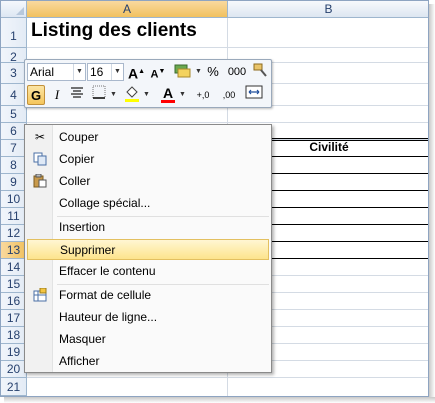 Image resolution: width=435 pixels, height=403 pixels. What do you see at coordinates (99, 92) in the screenshot?
I see `borders-icon` at bounding box center [99, 92].